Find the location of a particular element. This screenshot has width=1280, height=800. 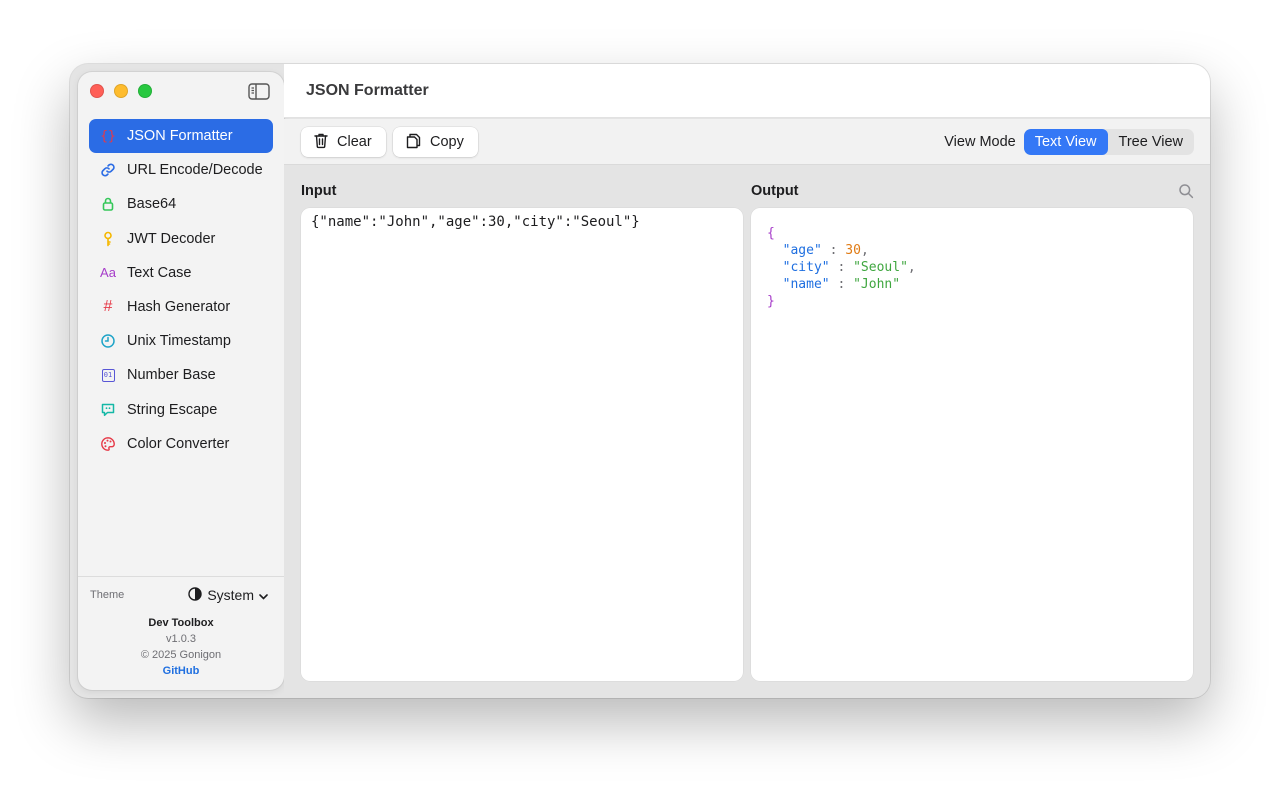

sidebar-item-json-formatter: {} JSON Formatter is located at coordinates (181, 136).